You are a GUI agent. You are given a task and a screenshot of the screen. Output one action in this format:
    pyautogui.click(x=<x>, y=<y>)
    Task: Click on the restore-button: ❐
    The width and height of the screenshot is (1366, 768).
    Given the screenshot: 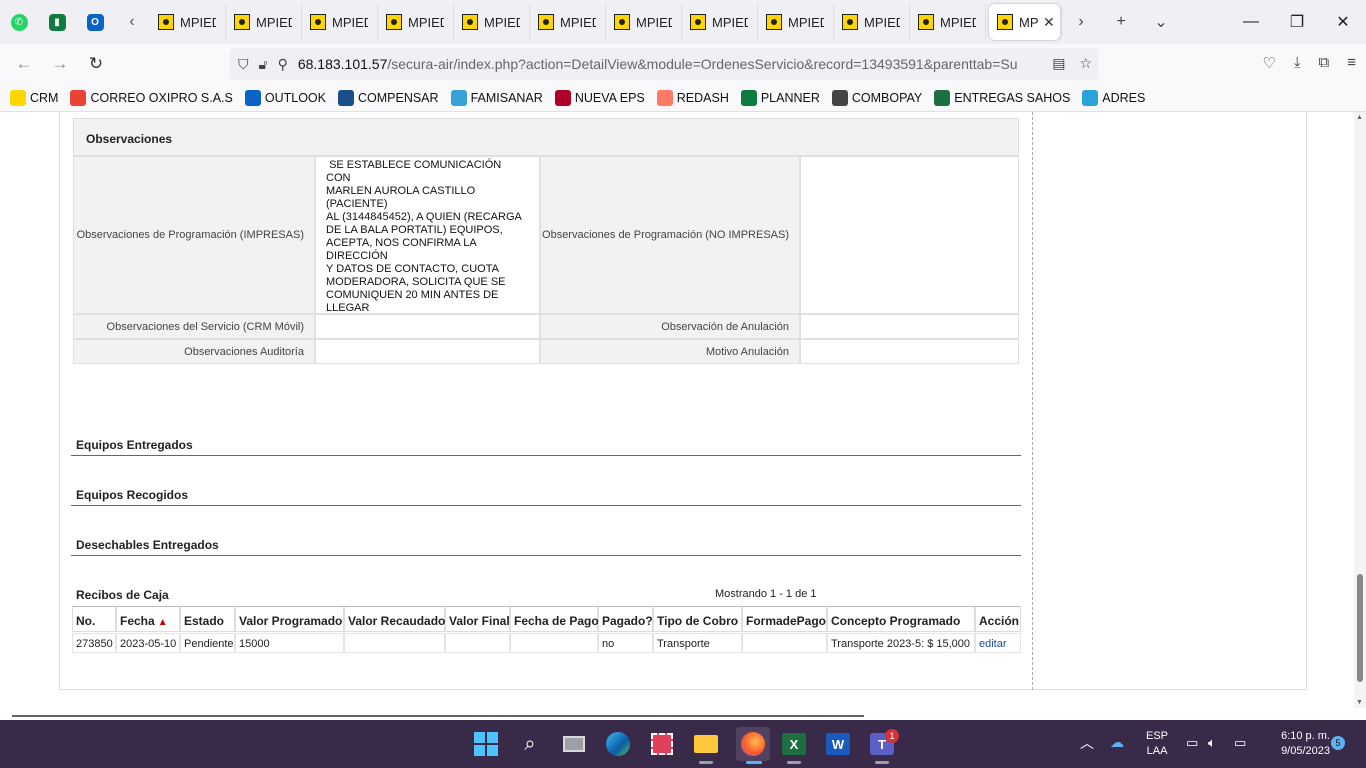 What is the action you would take?
    pyautogui.click(x=1297, y=22)
    